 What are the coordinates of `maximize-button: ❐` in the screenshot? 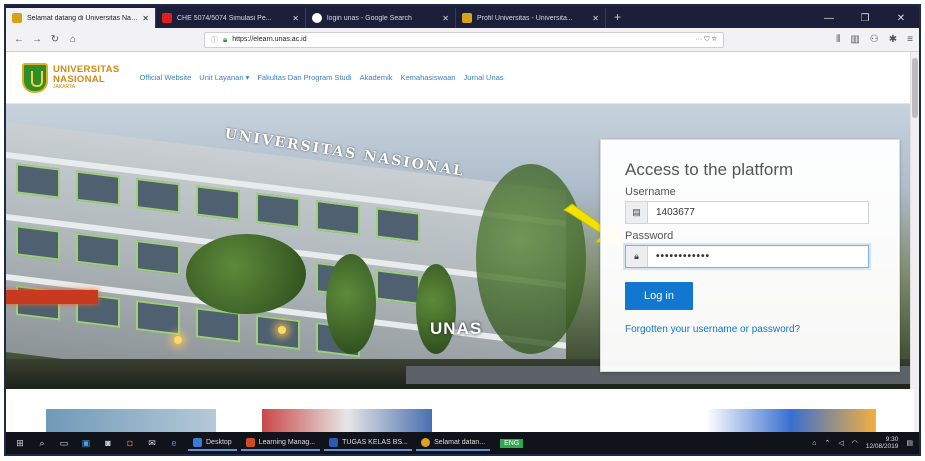 It's located at (865, 18).